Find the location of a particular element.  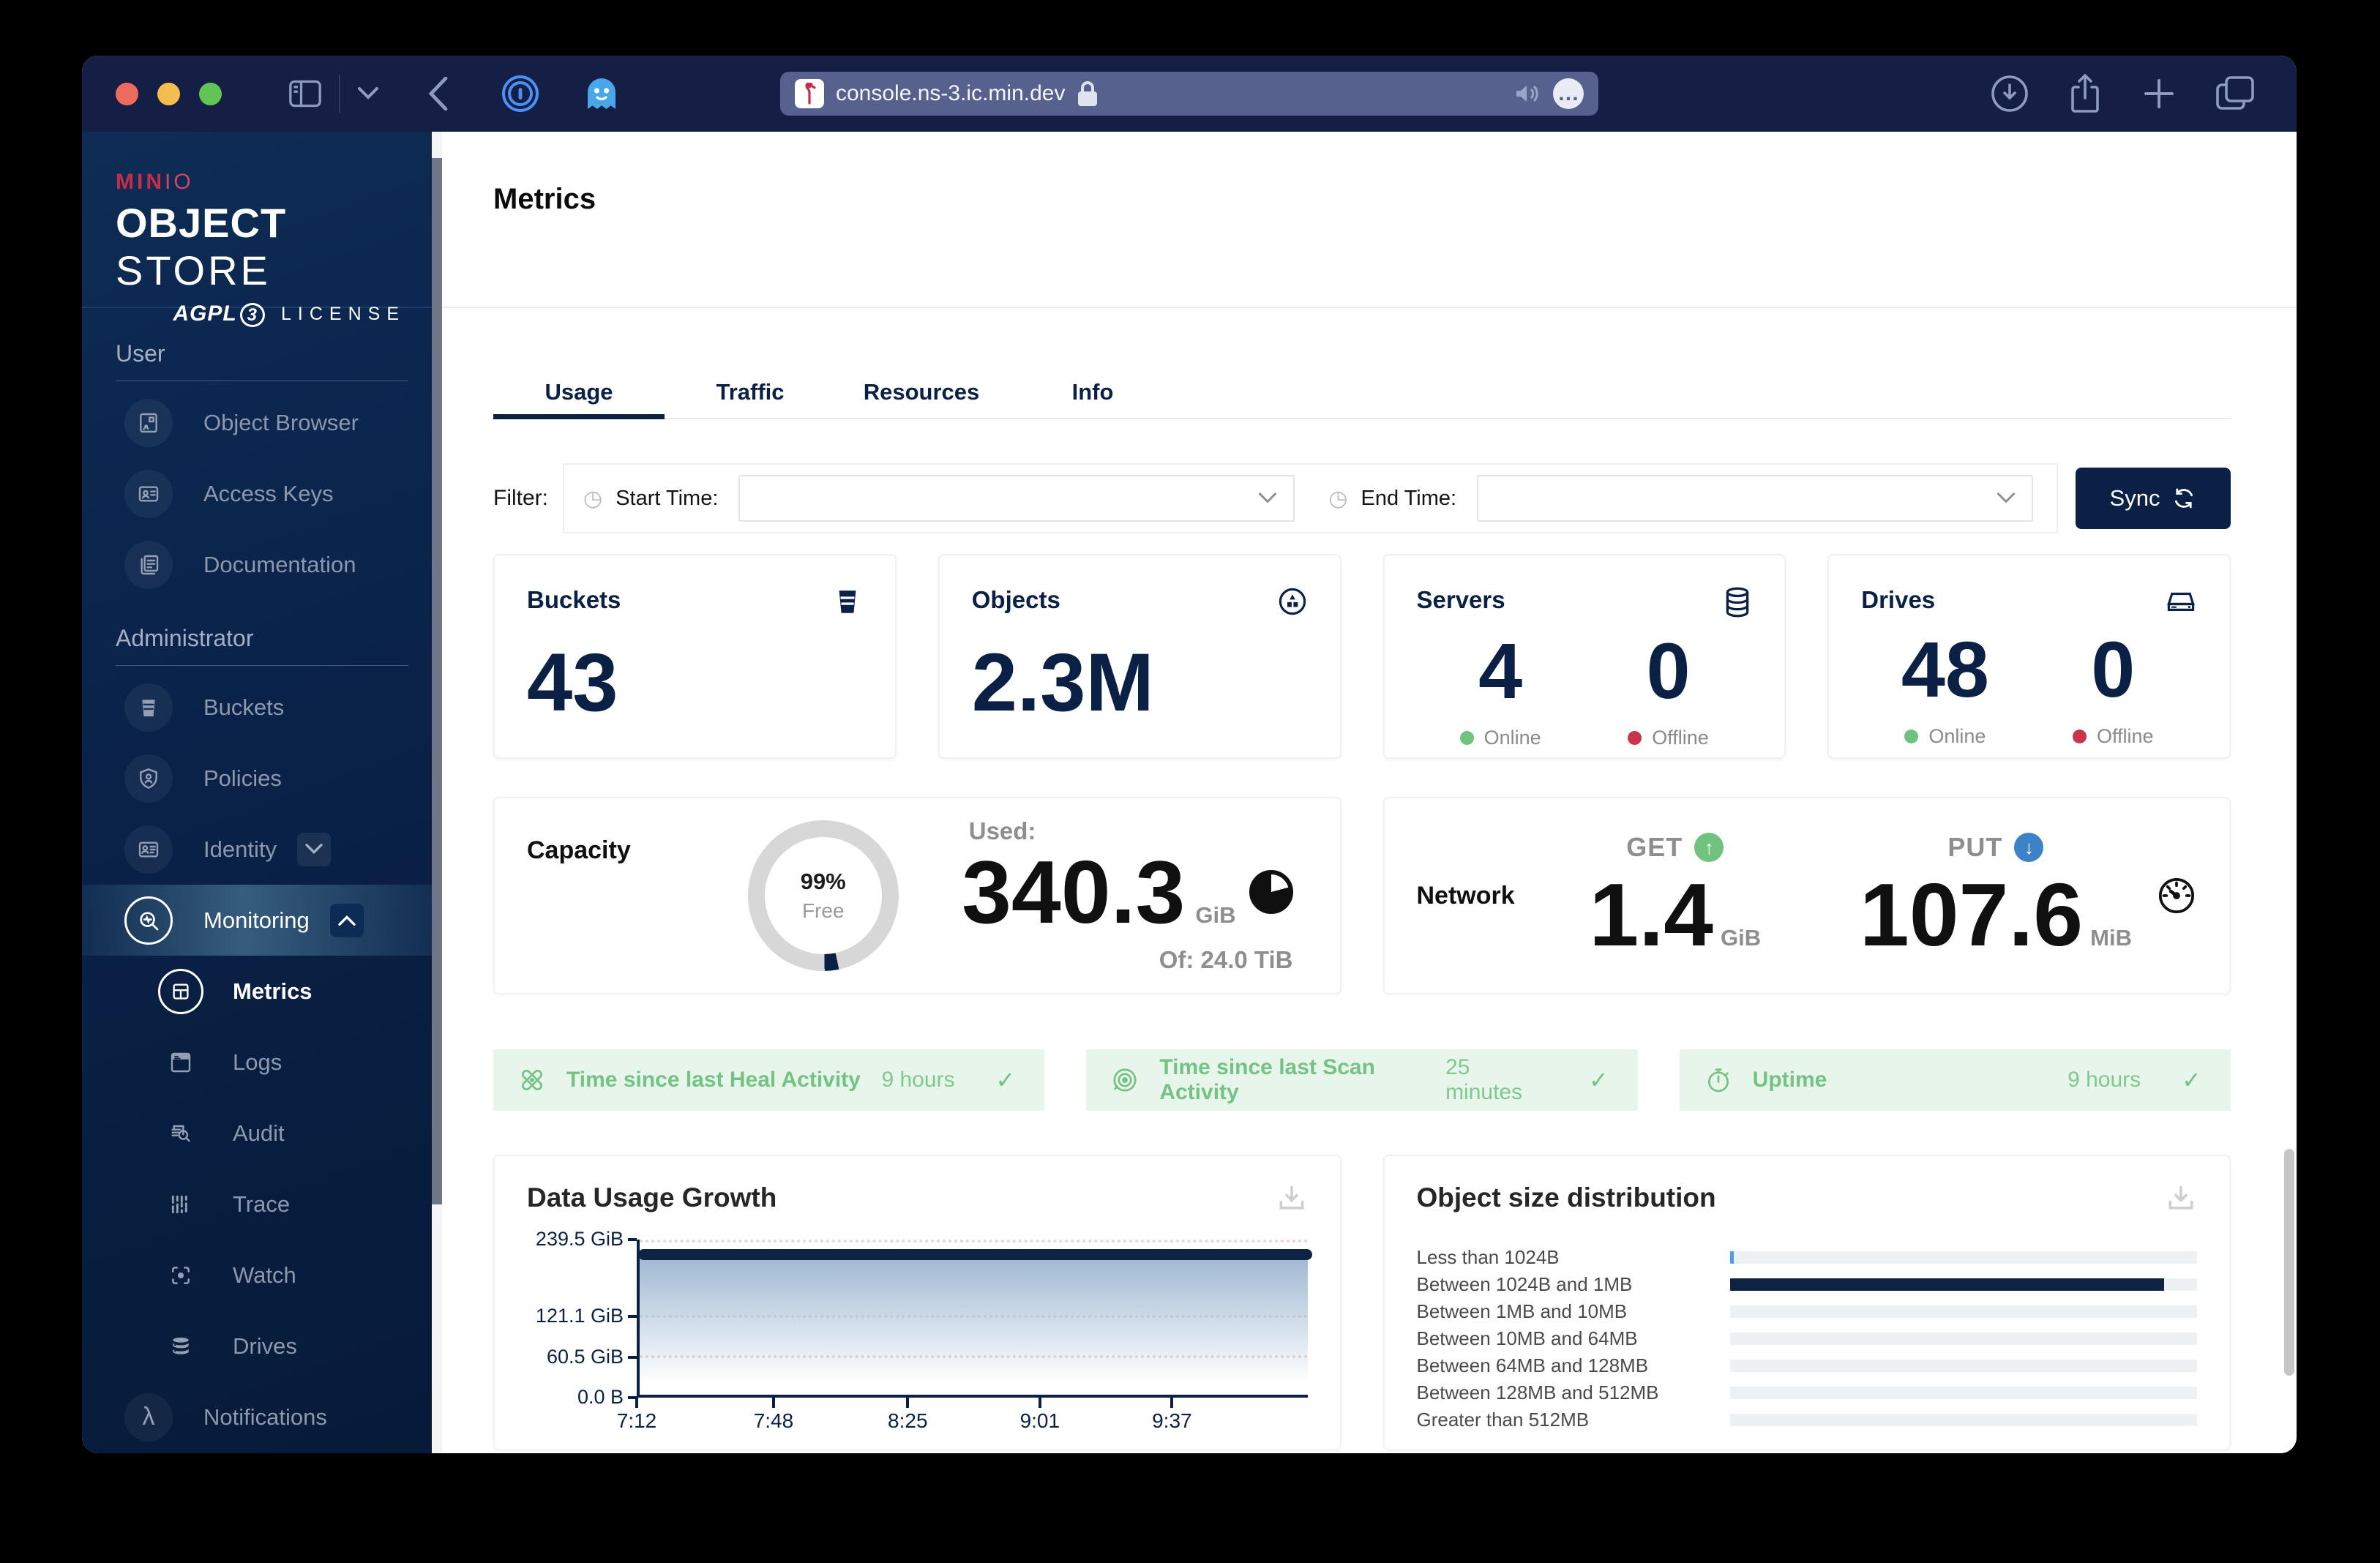

x-tick-label: 8:25 is located at coordinates (908, 1420).